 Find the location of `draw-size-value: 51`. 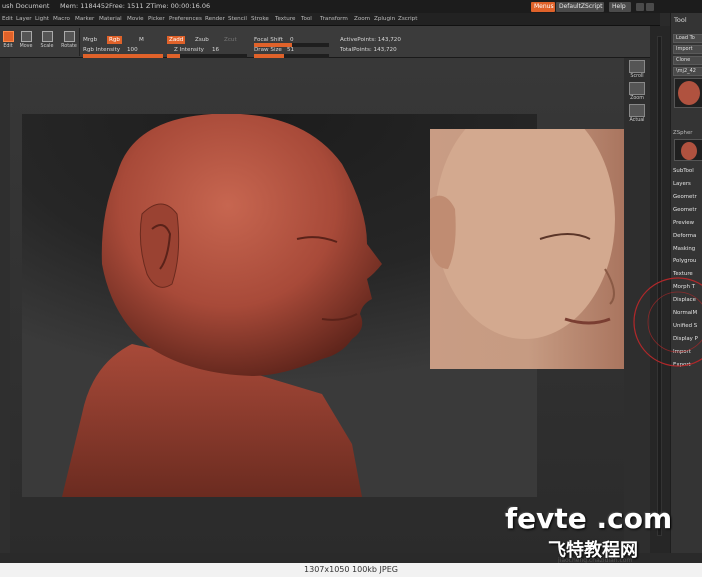

draw-size-value: 51 is located at coordinates (291, 50).